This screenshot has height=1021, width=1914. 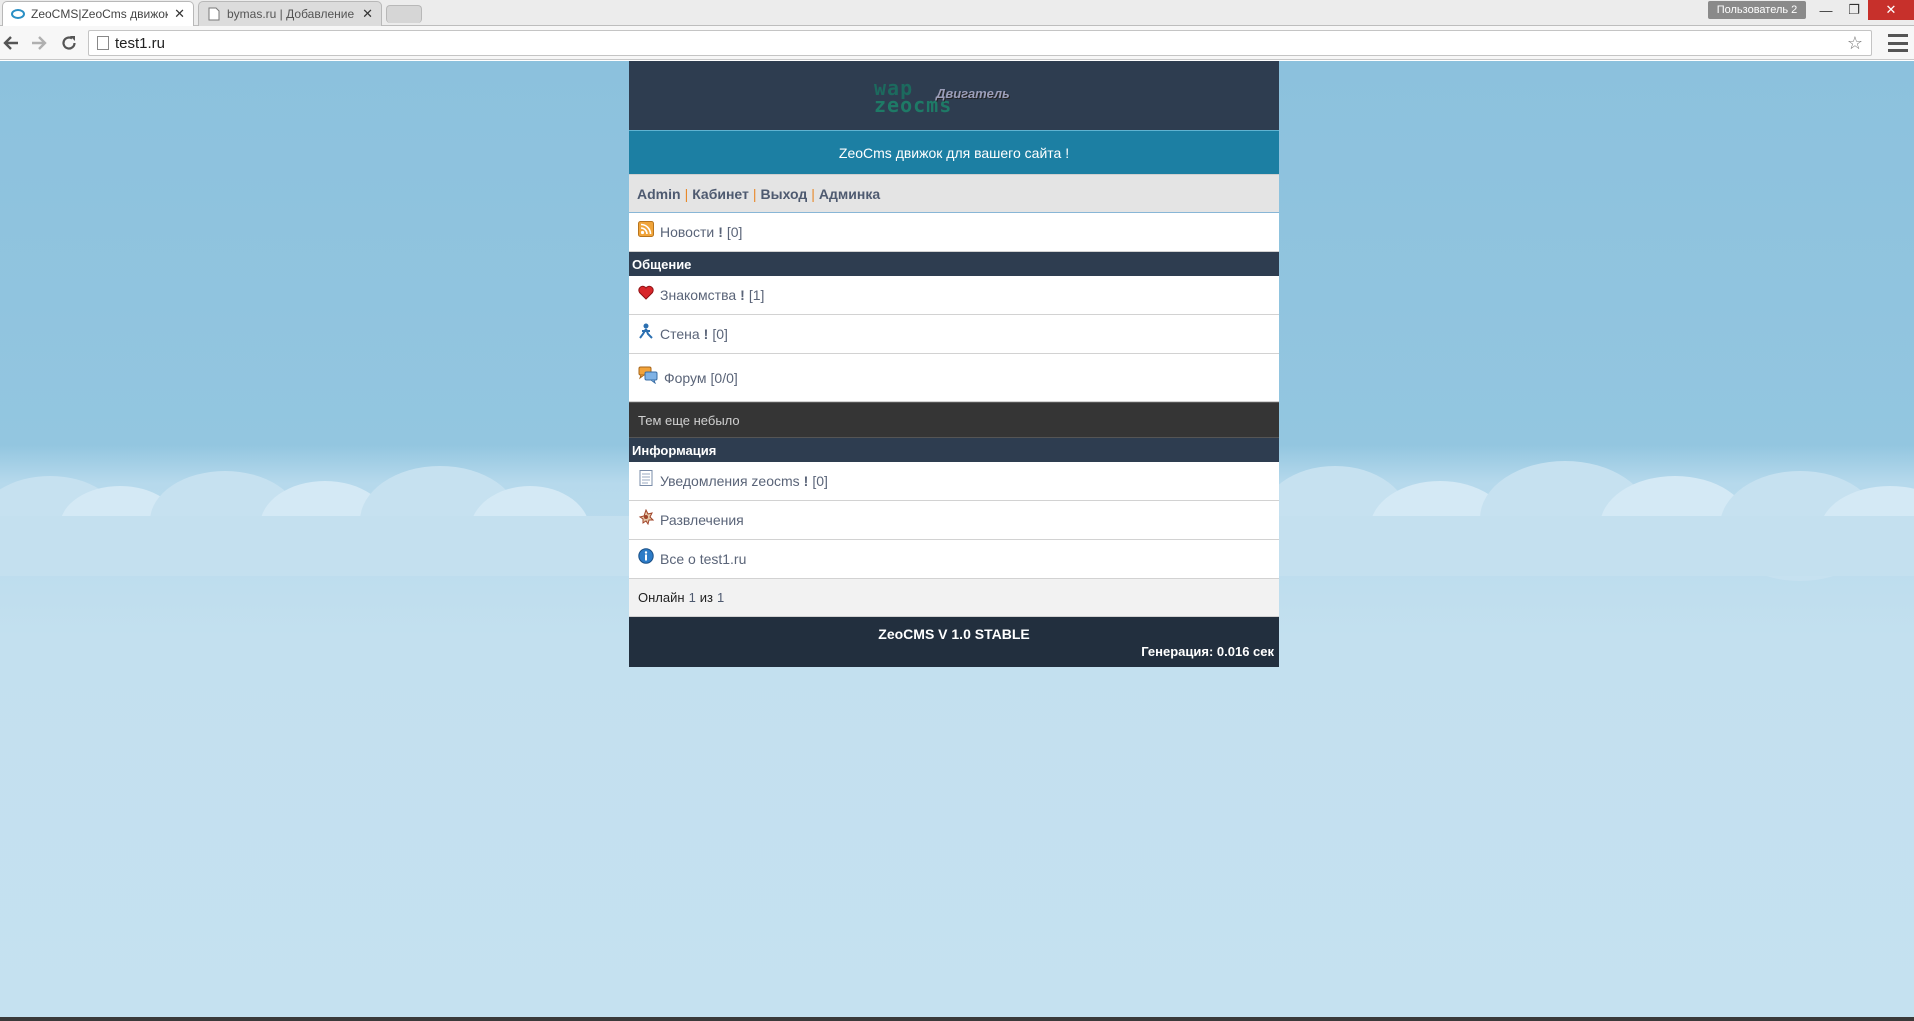 What do you see at coordinates (1898, 43) in the screenshot?
I see `browser-menu-icon` at bounding box center [1898, 43].